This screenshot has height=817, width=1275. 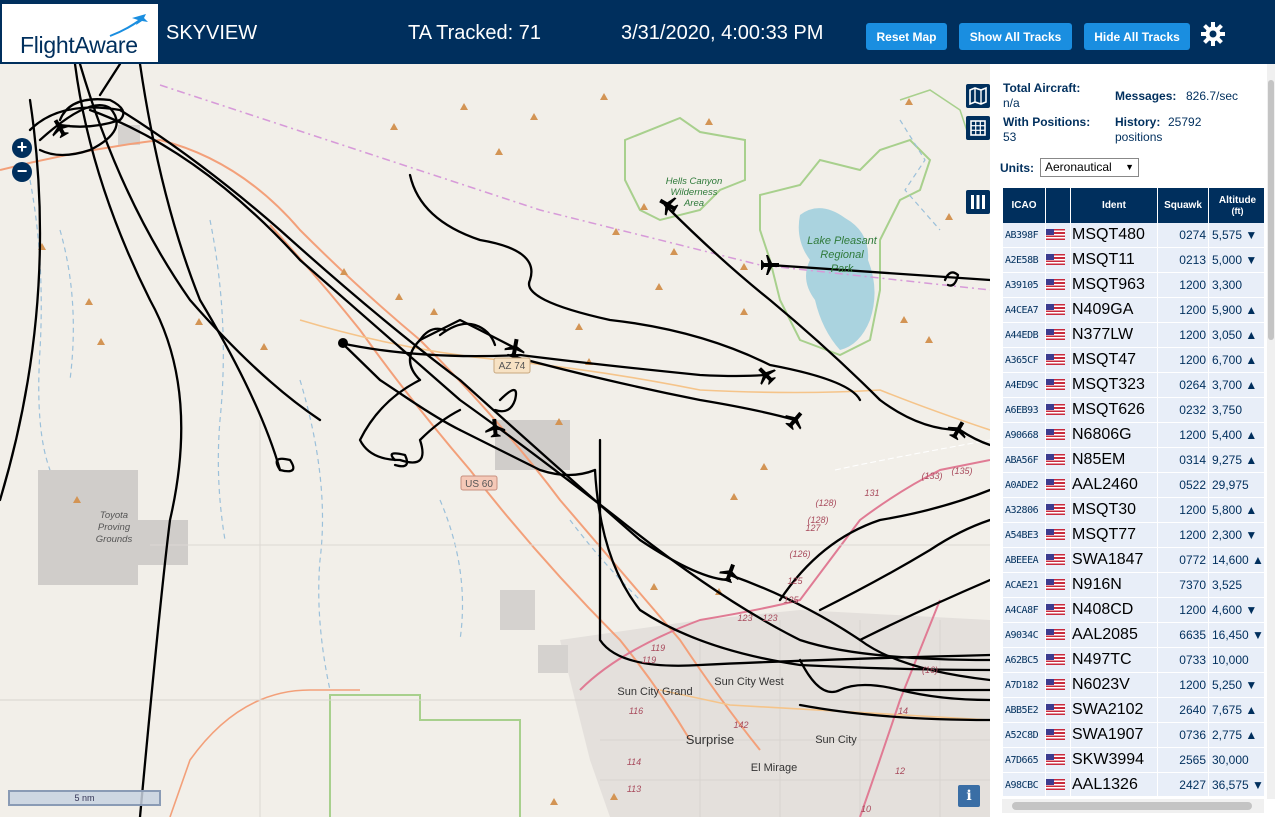 What do you see at coordinates (1183, 585) in the screenshot?
I see `squawk-cell: 7370` at bounding box center [1183, 585].